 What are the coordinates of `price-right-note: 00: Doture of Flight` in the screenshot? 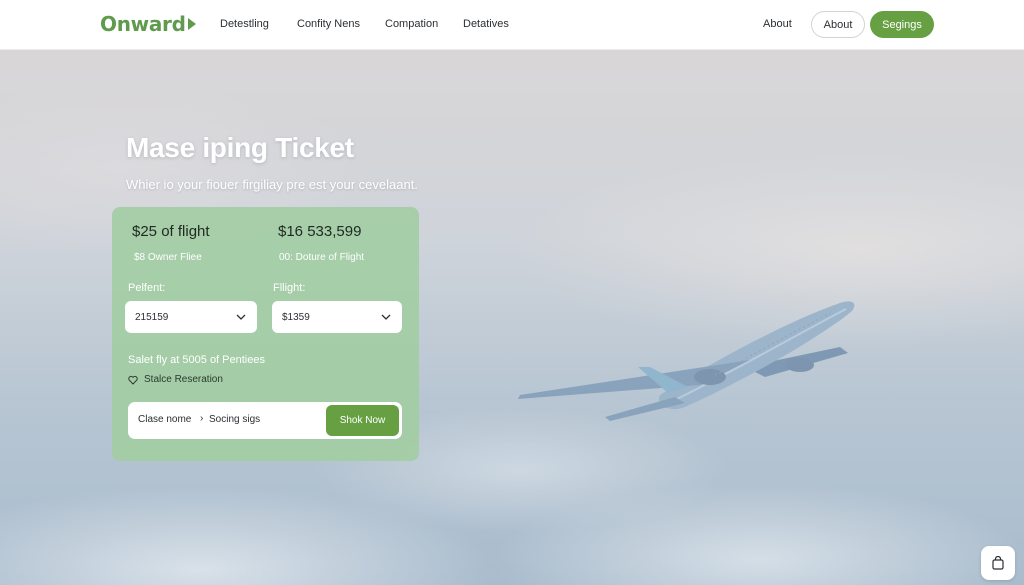 It's located at (322, 257).